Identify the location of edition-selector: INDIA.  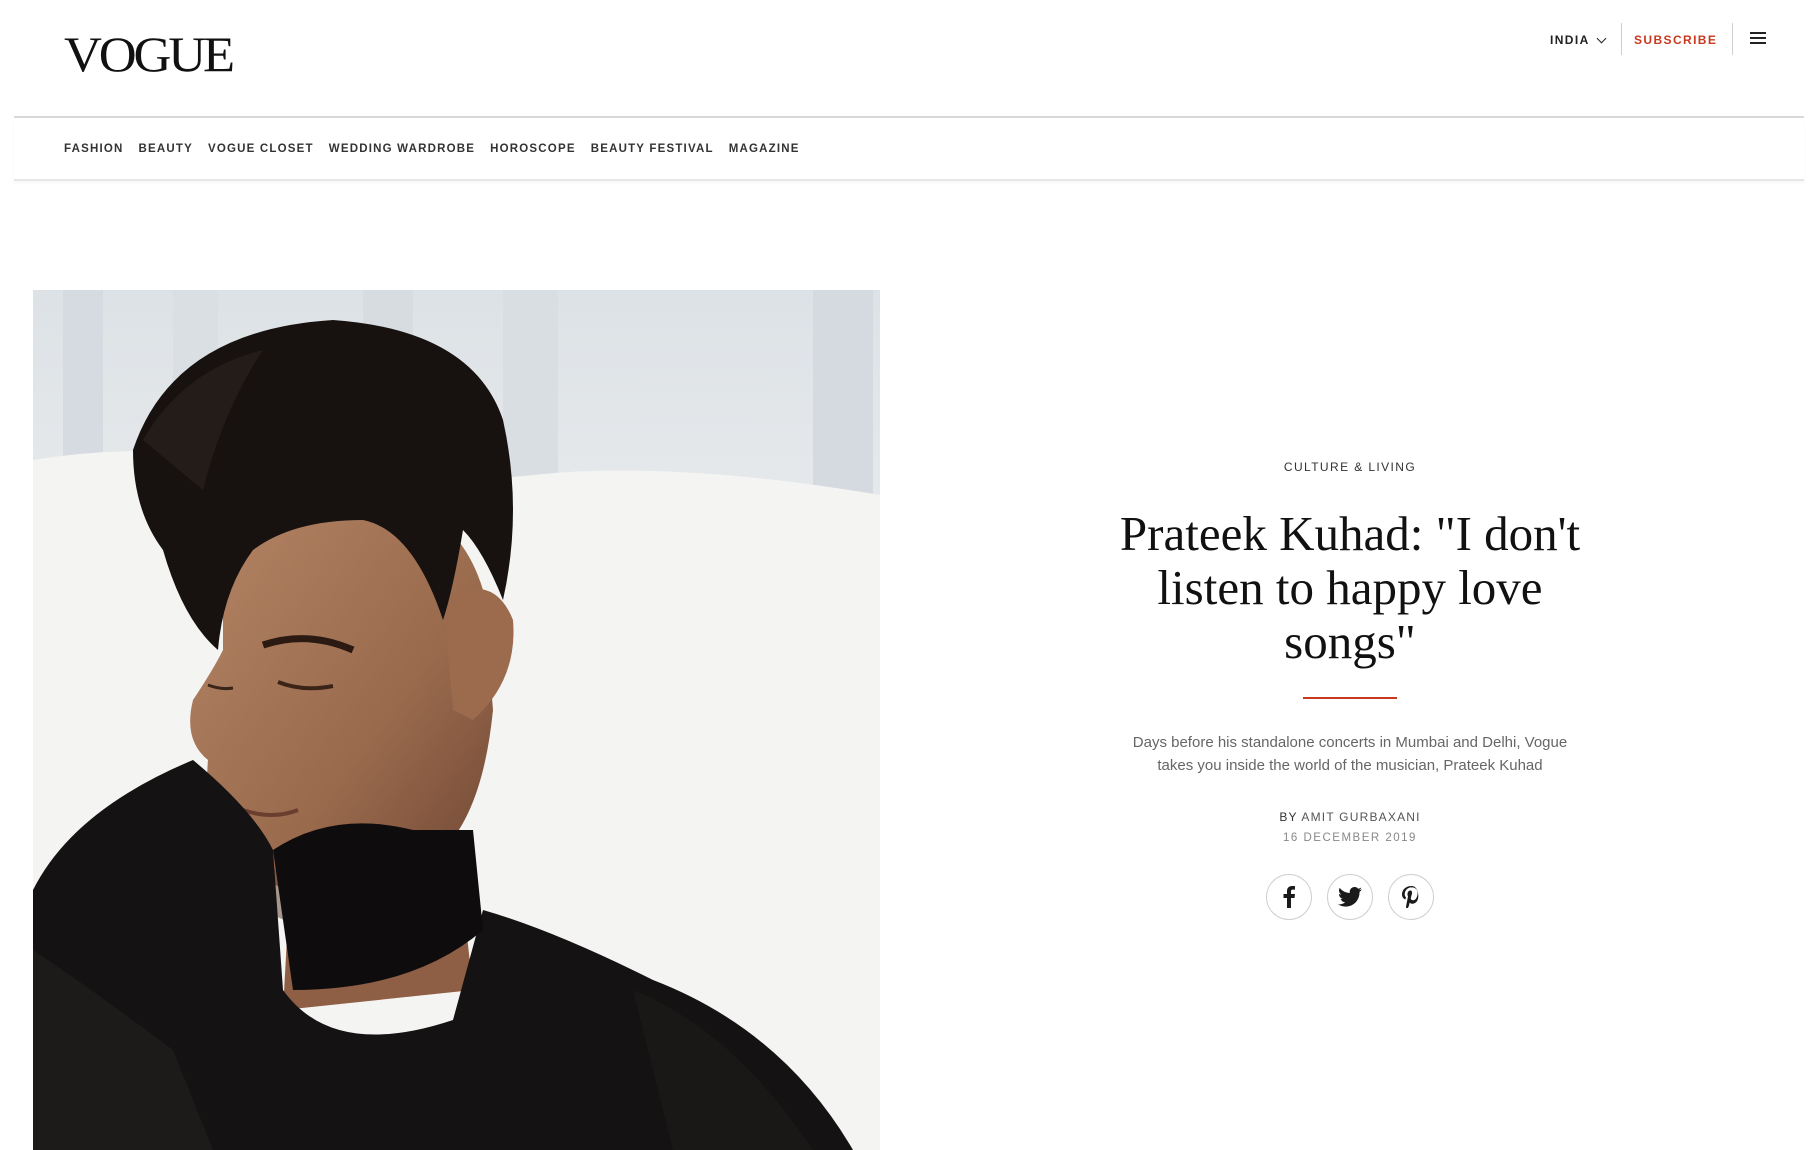
(1578, 40).